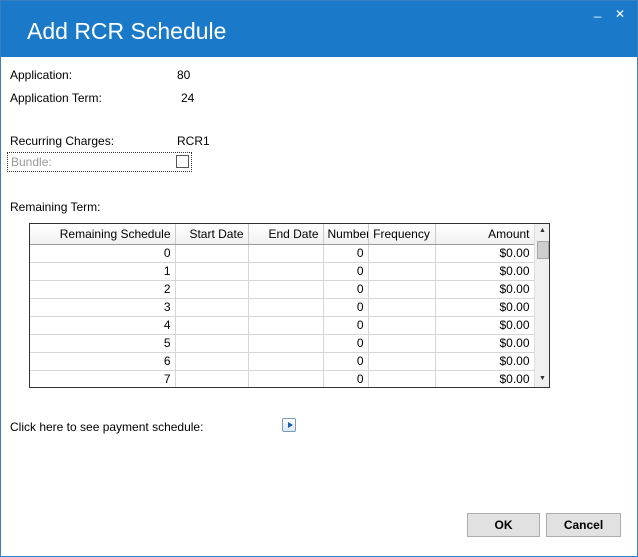 The image size is (638, 557). Describe the element at coordinates (127, 31) in the screenshot. I see `dialog-title: Add RCR Schedule` at that location.